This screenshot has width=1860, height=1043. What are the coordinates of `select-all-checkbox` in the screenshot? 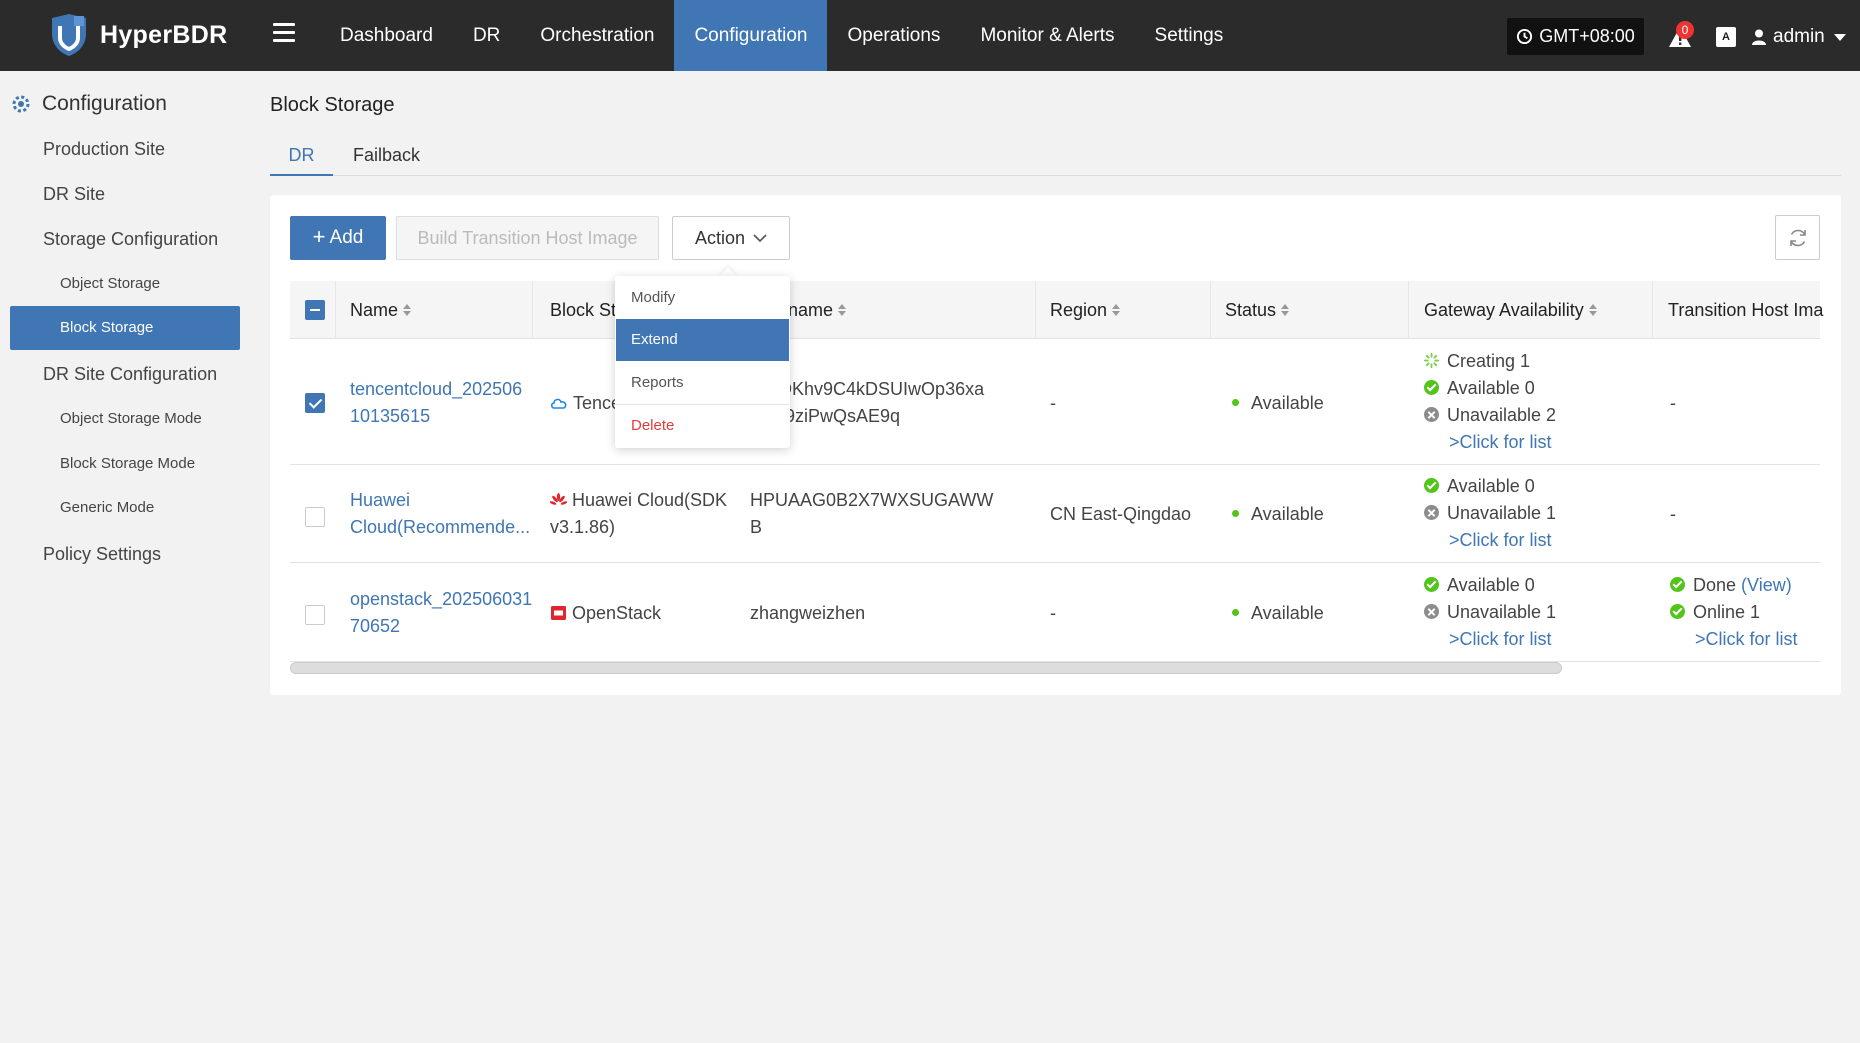 It's located at (315, 310).